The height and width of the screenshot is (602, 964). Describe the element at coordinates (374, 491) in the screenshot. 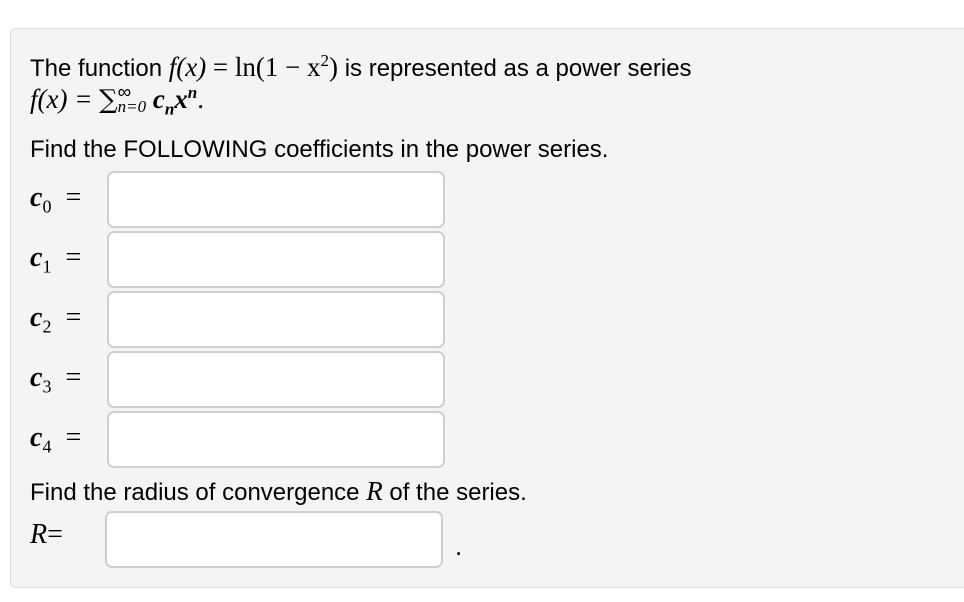

I see `radius-variable: R` at that location.